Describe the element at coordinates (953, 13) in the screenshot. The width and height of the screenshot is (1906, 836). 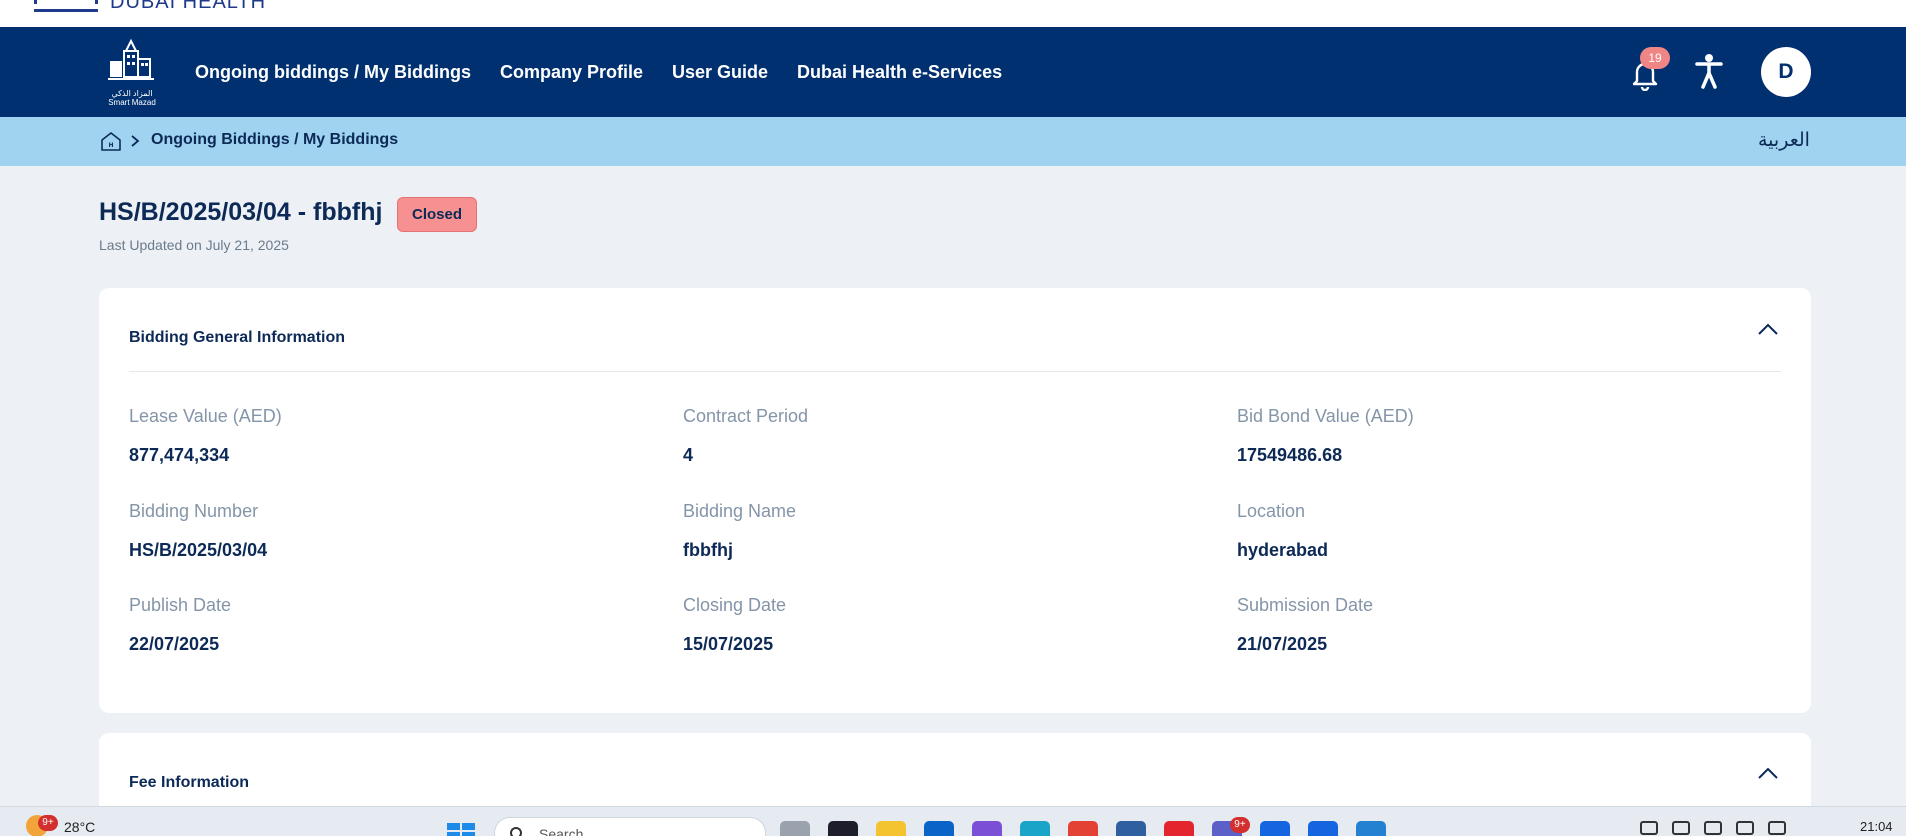
I see `brand-strip: DUBAI HEALTH` at that location.